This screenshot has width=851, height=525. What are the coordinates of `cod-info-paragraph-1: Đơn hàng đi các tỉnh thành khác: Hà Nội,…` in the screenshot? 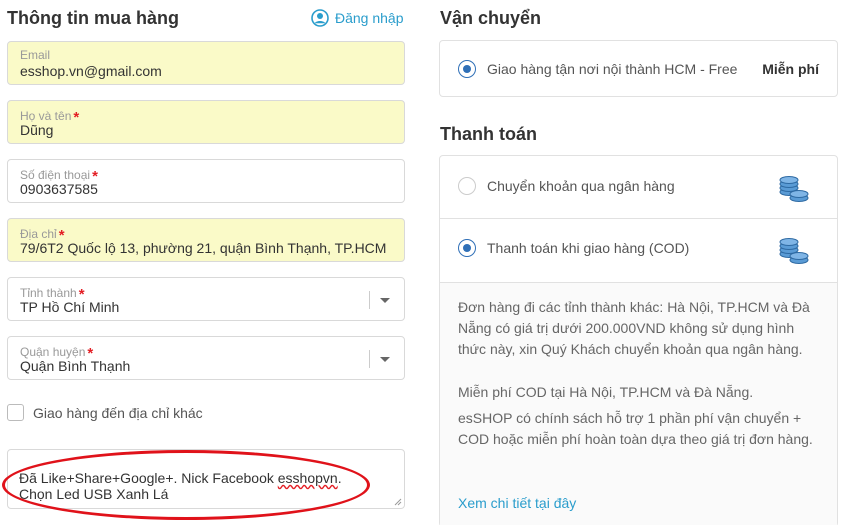 It's located at (634, 328).